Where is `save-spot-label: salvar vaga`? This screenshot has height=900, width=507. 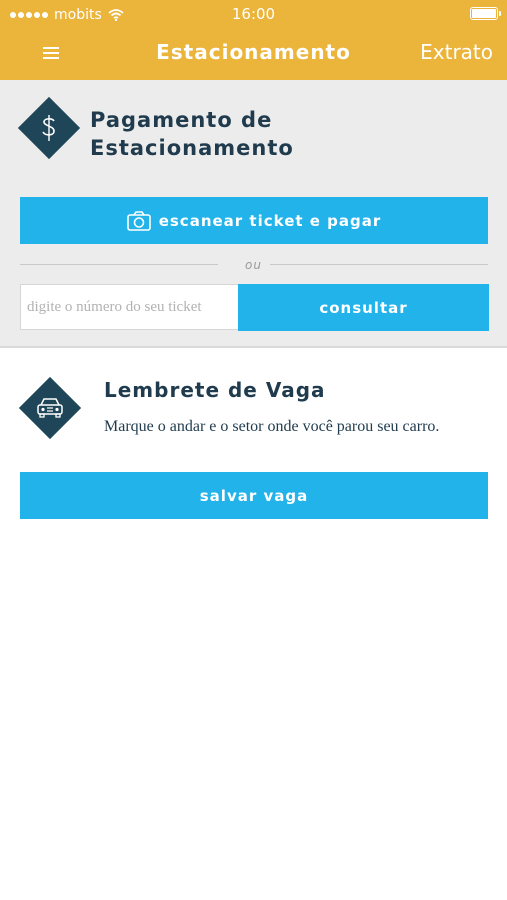
save-spot-label: salvar vaga is located at coordinates (254, 495).